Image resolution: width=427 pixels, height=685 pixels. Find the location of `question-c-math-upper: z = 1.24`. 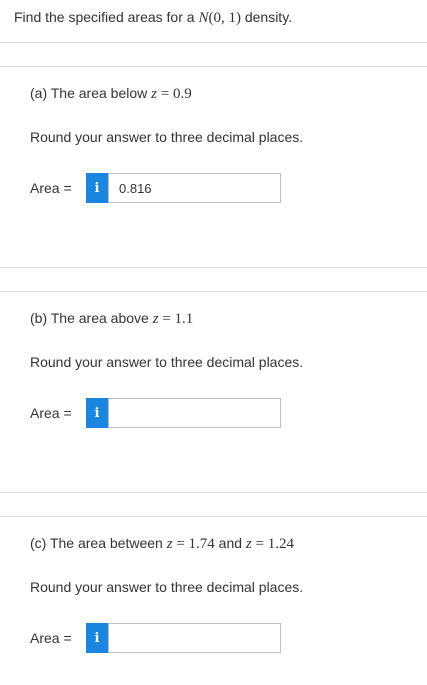

question-c-math-upper: z = 1.24 is located at coordinates (270, 544).